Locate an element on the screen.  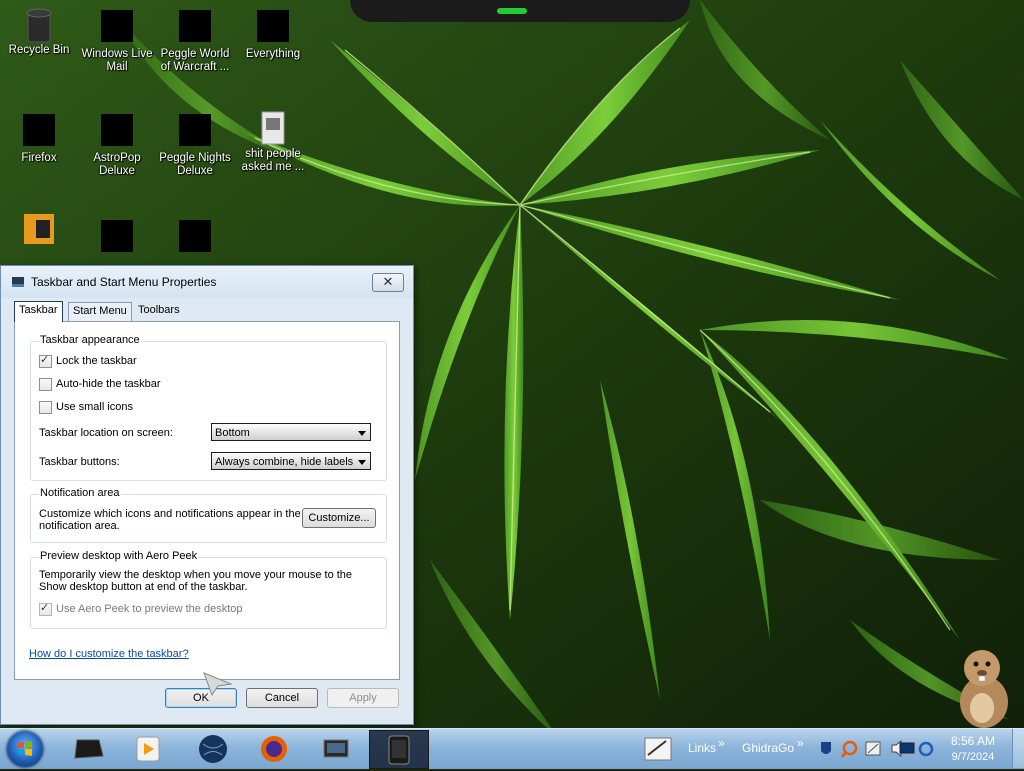
globe-icon is located at coordinates (213, 749).